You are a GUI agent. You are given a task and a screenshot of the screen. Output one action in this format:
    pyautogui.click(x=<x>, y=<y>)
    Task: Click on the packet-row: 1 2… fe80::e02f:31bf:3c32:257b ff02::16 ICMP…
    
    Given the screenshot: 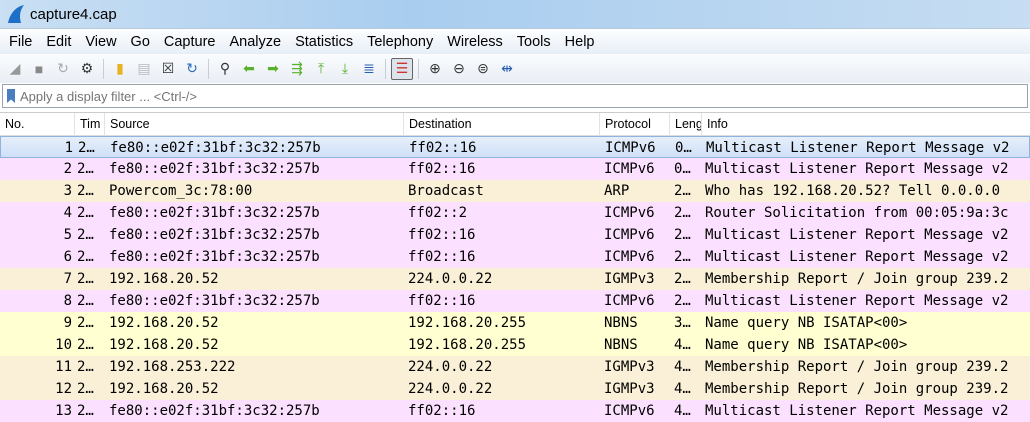 What is the action you would take?
    pyautogui.click(x=515, y=147)
    